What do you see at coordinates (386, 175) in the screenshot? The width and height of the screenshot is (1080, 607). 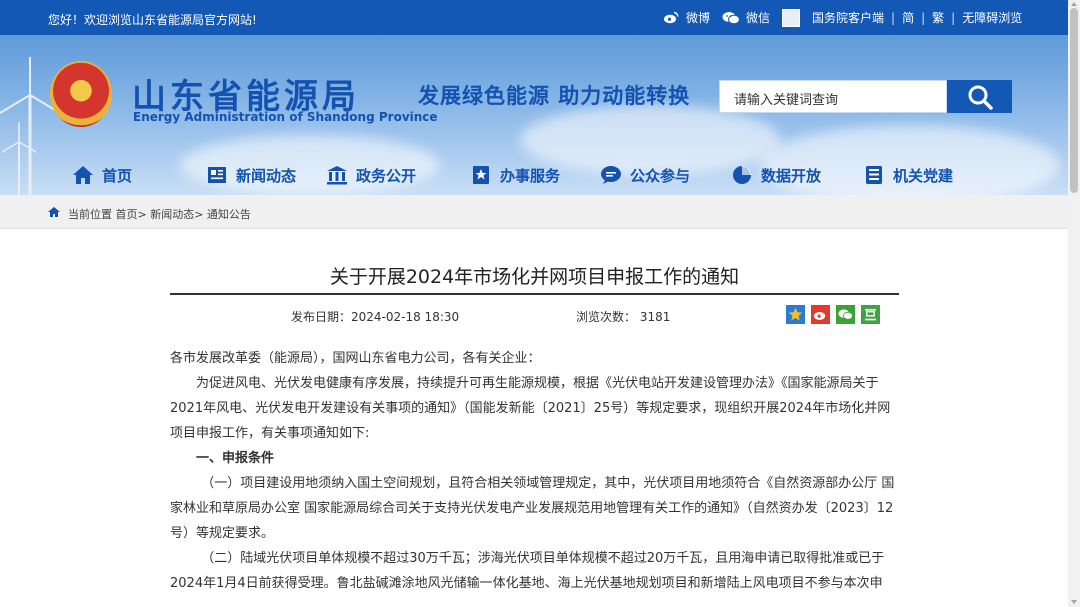 I see `nav-label: 政务公开` at bounding box center [386, 175].